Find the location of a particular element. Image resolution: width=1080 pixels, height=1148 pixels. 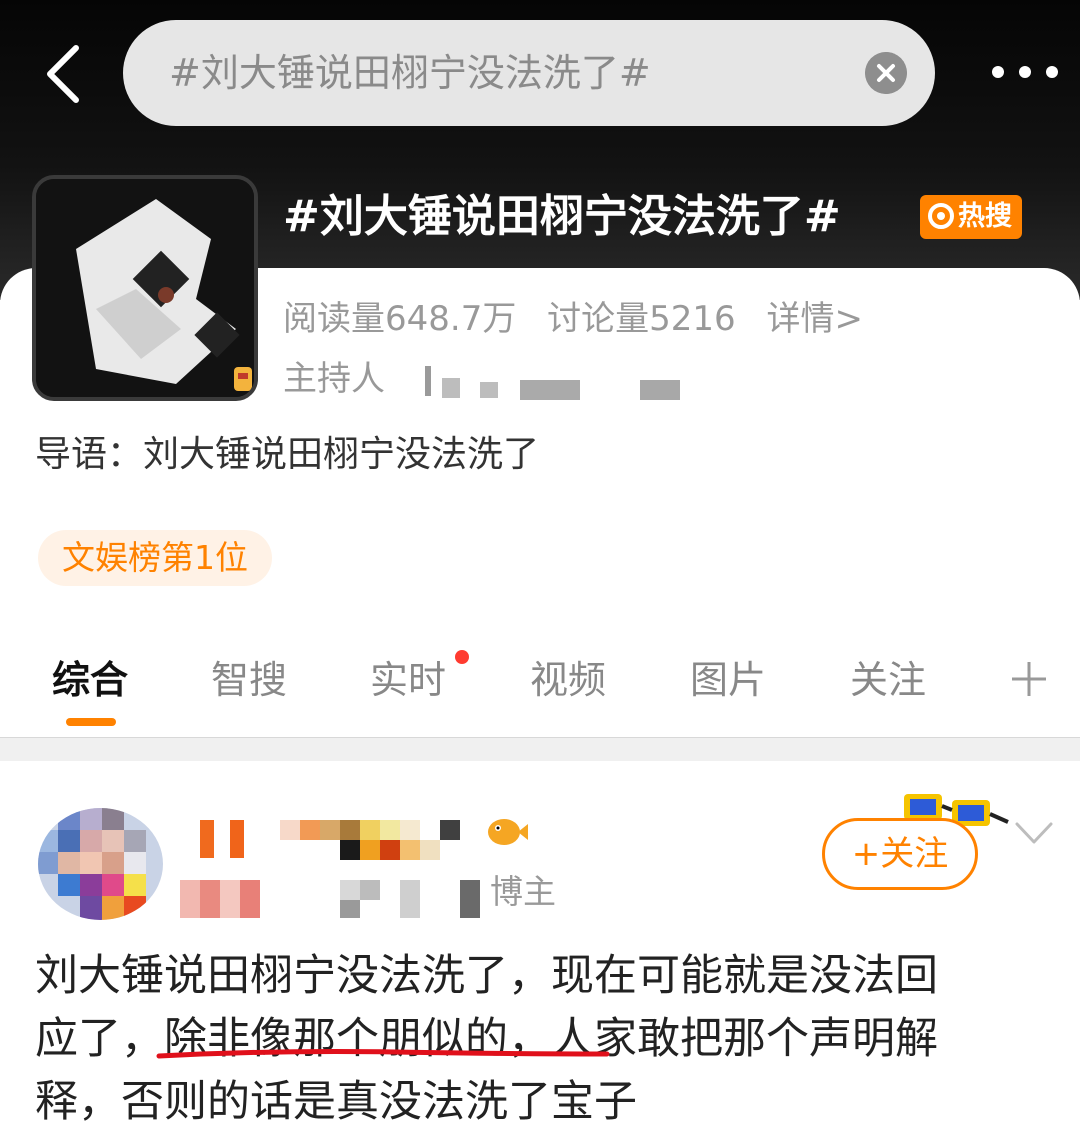

plus-icon is located at coordinates (1029, 679).